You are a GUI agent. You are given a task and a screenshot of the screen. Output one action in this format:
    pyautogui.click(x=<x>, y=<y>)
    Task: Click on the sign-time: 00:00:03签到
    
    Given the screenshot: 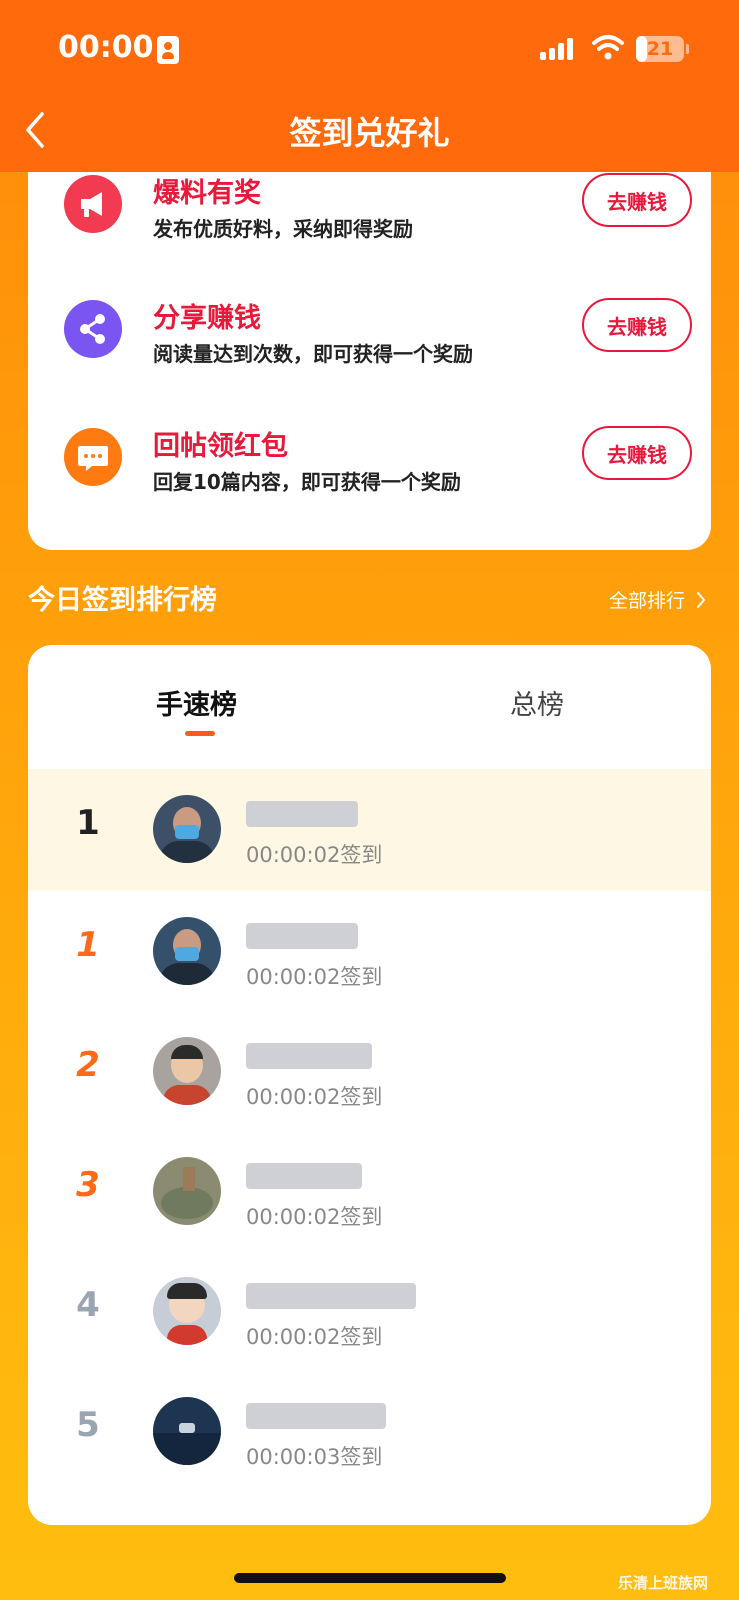 What is the action you would take?
    pyautogui.click(x=314, y=1457)
    